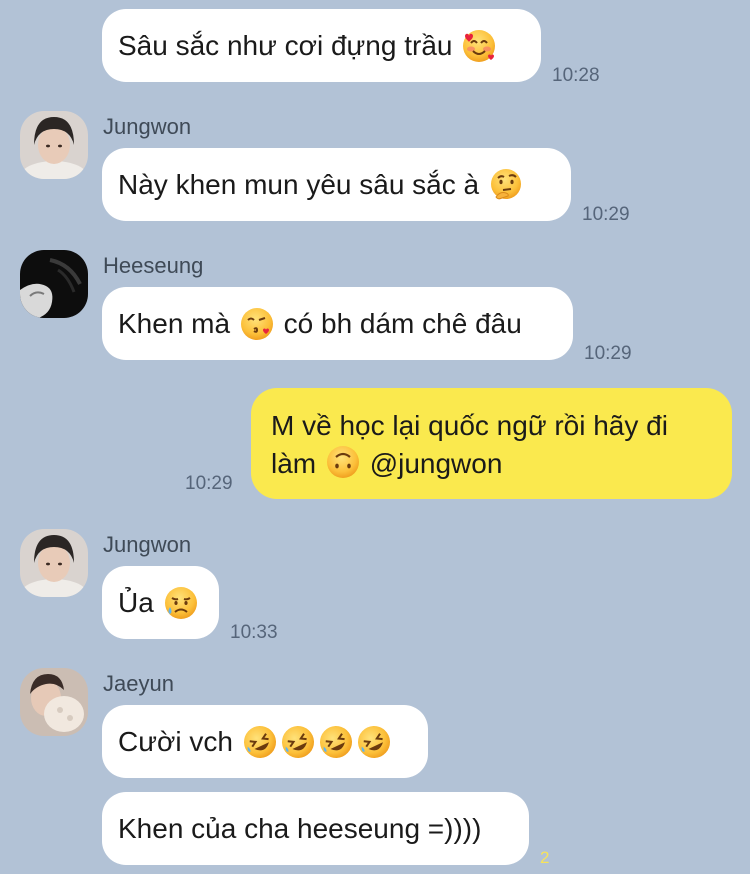 The image size is (750, 874). I want to click on message-bubble: Khen của cha heeseung =)))), so click(315, 828).